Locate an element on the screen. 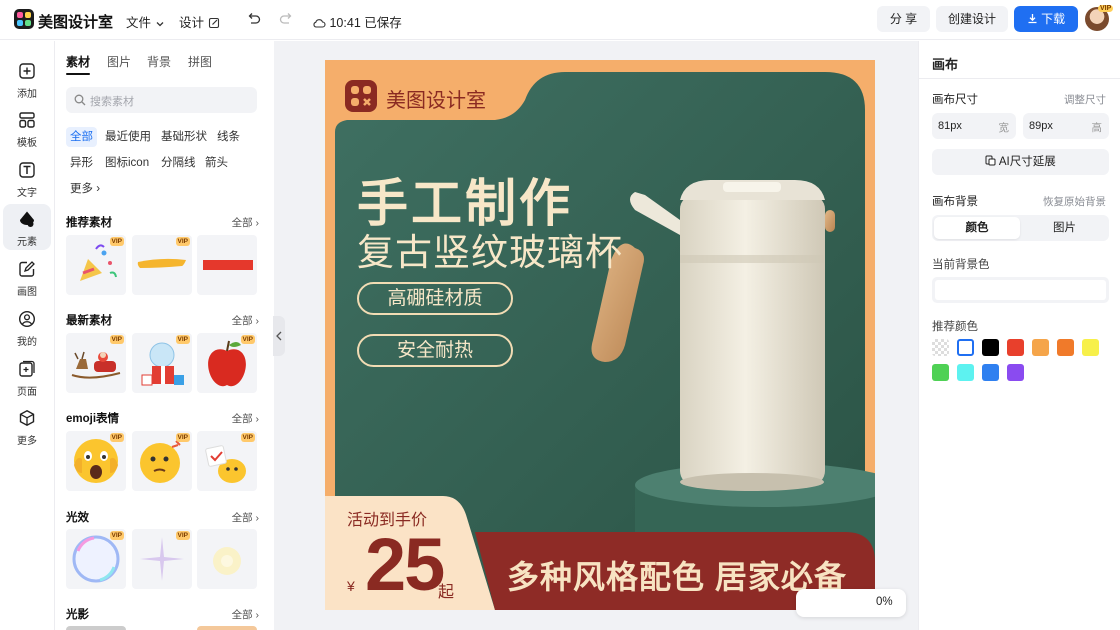 Image resolution: width=1120 pixels, height=630 pixels. bg-segmented-control: 颜色 图片 is located at coordinates (1020, 228).